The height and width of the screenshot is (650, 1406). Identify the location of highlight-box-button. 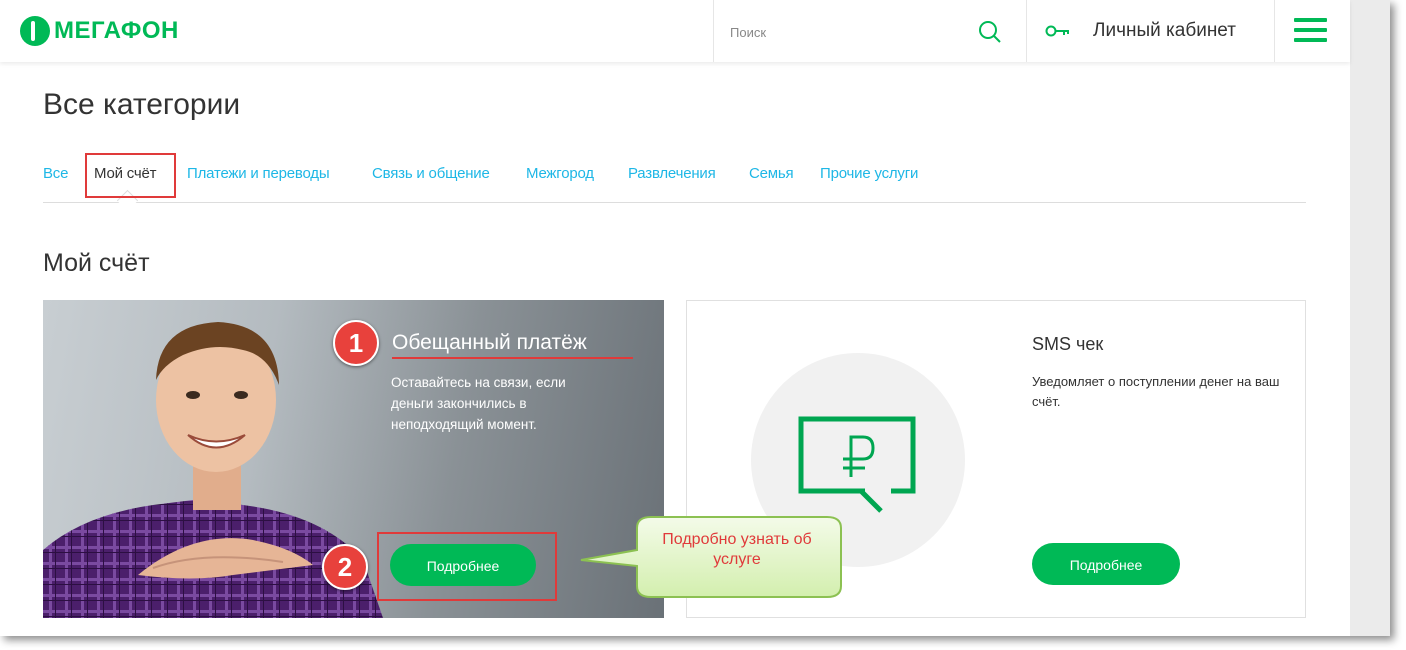
(467, 566).